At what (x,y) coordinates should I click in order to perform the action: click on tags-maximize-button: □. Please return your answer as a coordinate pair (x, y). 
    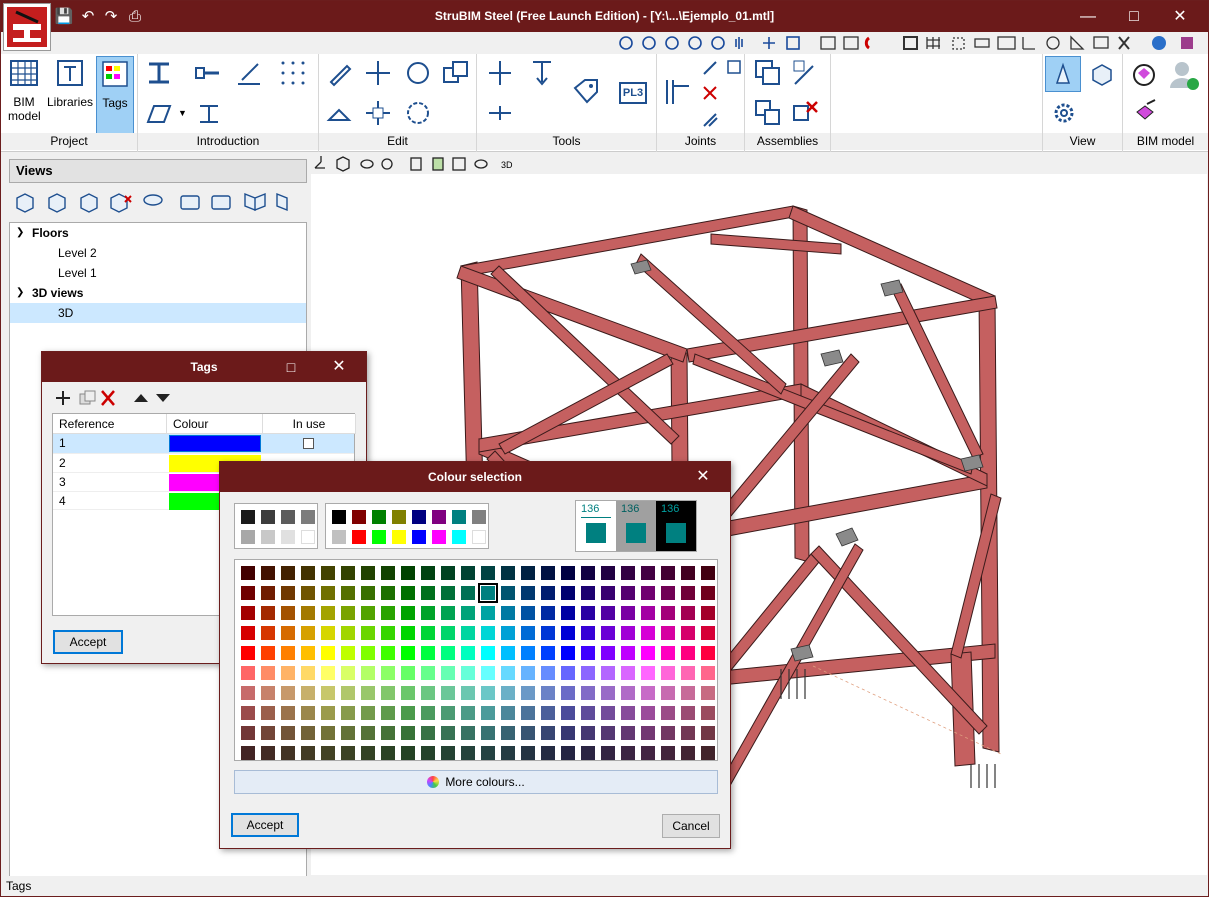
    Looking at the image, I should click on (291, 367).